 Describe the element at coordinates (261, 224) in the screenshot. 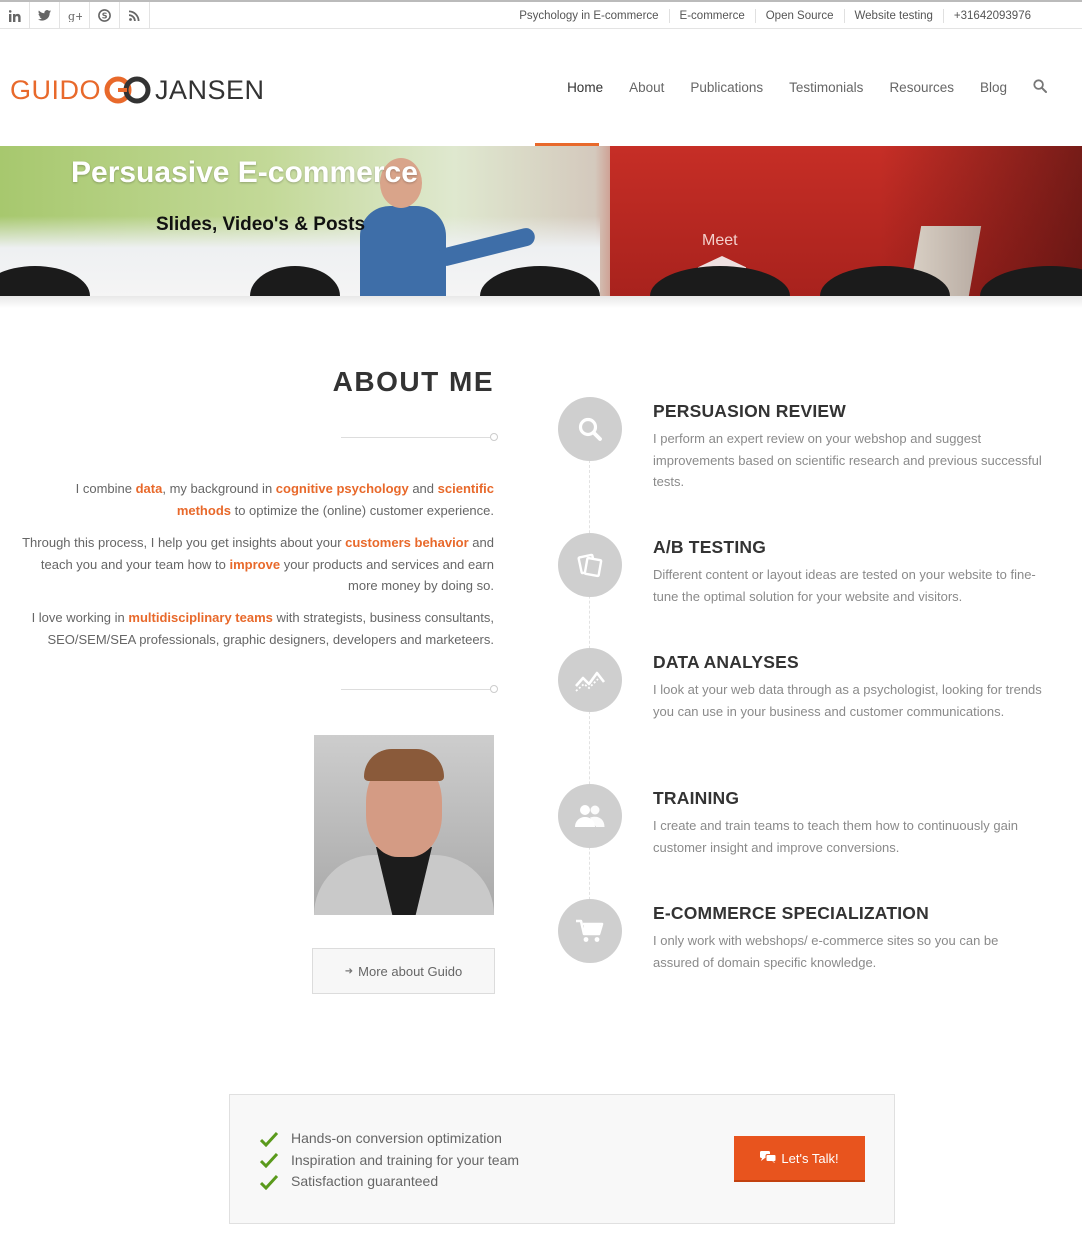

I see `banner-subtitle: Slides, Video's & Posts` at that location.